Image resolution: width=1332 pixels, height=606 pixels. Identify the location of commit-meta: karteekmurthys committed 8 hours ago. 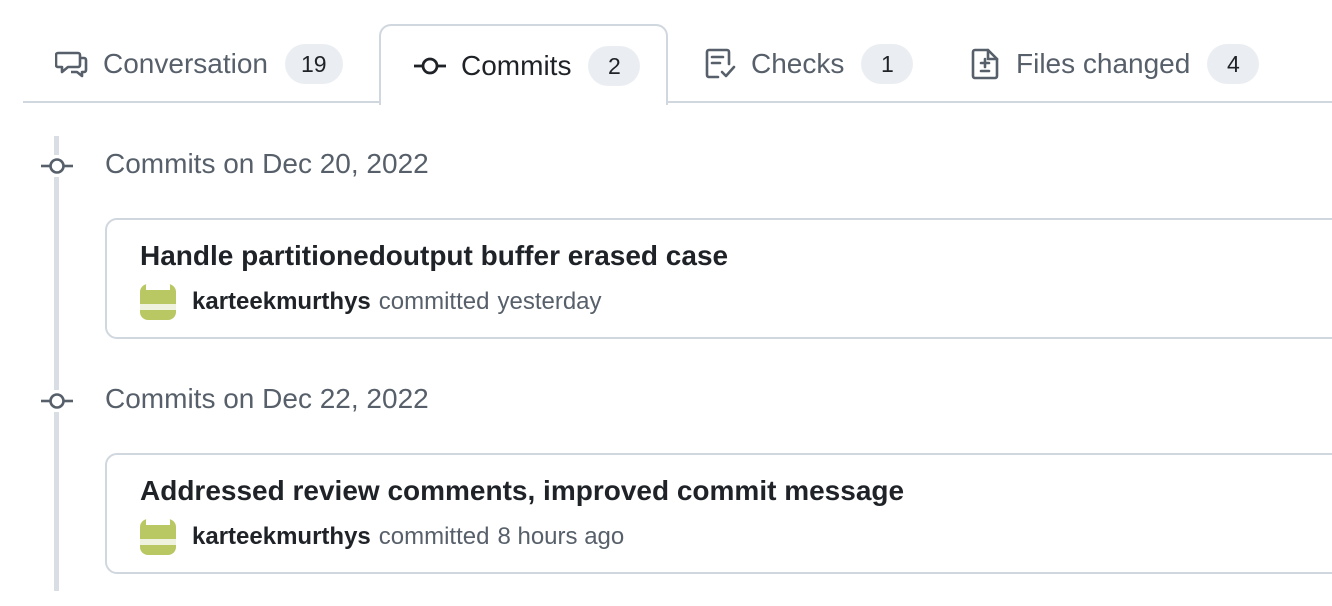
(382, 537).